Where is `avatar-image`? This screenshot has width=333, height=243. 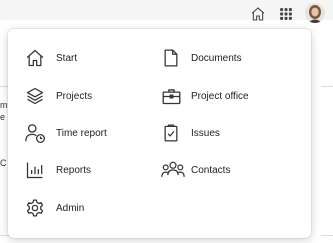 avatar-image is located at coordinates (315, 13).